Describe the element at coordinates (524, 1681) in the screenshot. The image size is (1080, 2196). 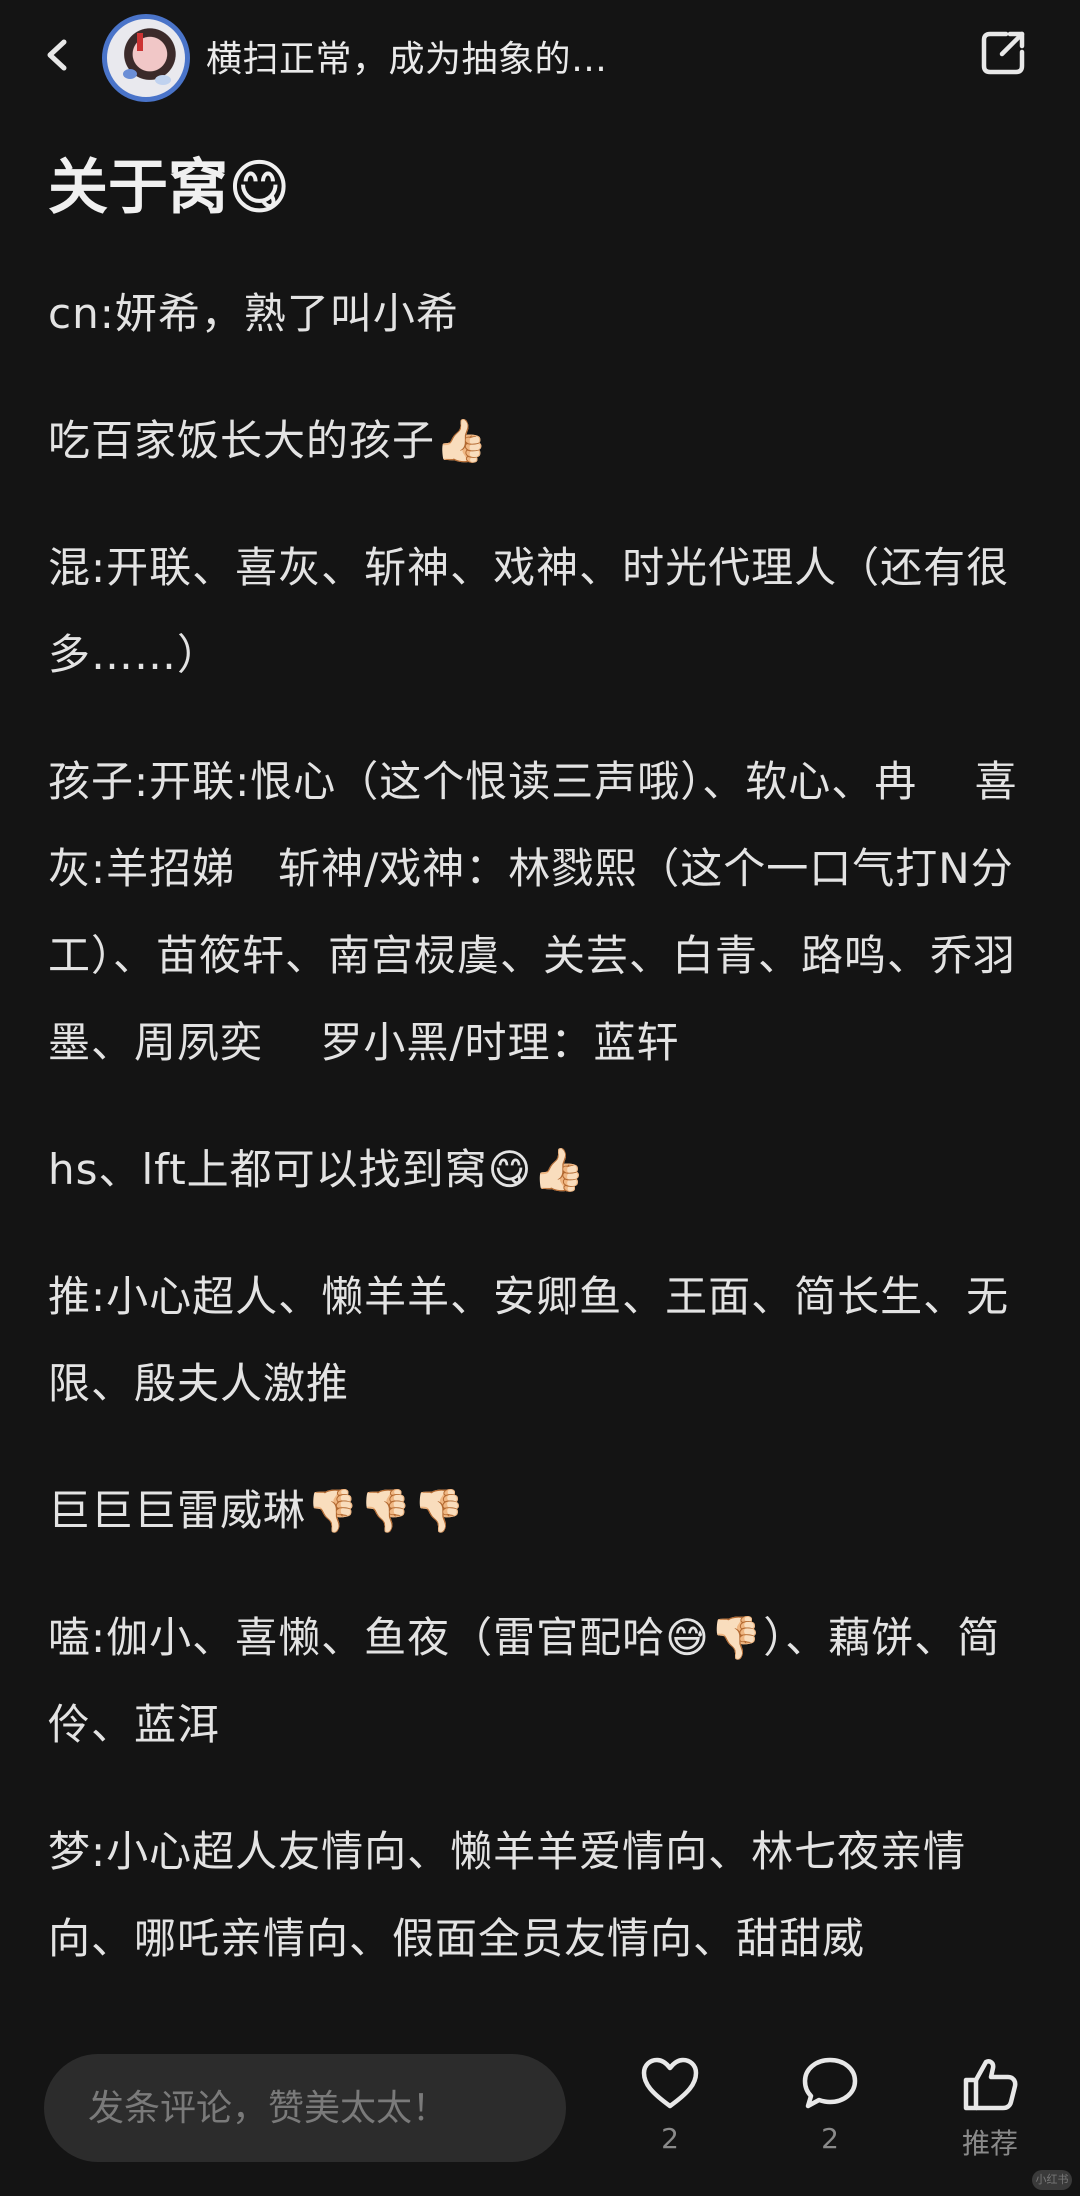
I see `note-paragraph: 嗑:伽小、喜懒、鱼夜（雷官配哈😅👎🏻）、藕饼、简伶、蓝洱` at that location.